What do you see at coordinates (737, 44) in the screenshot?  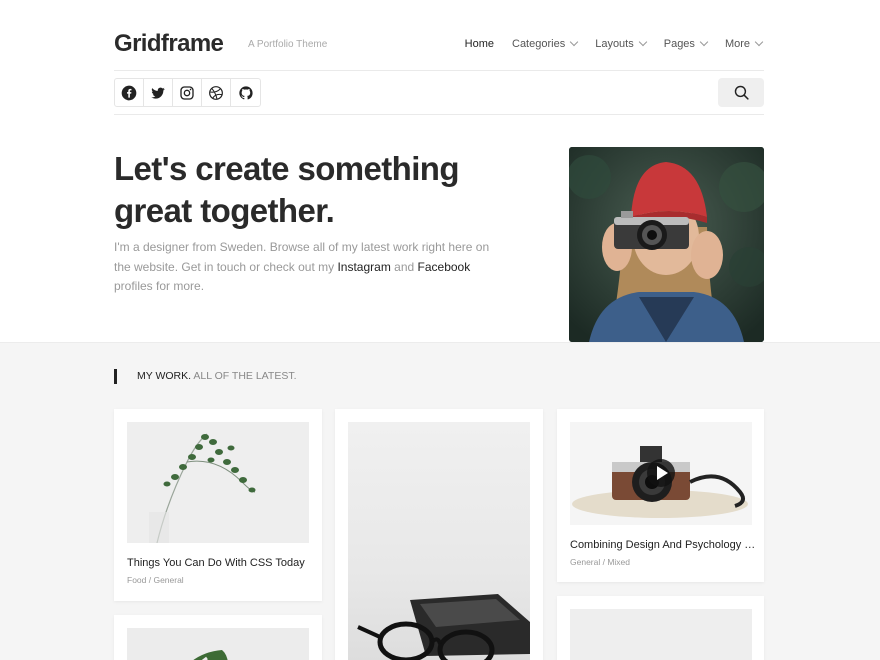 I see `nav-item-label: More` at bounding box center [737, 44].